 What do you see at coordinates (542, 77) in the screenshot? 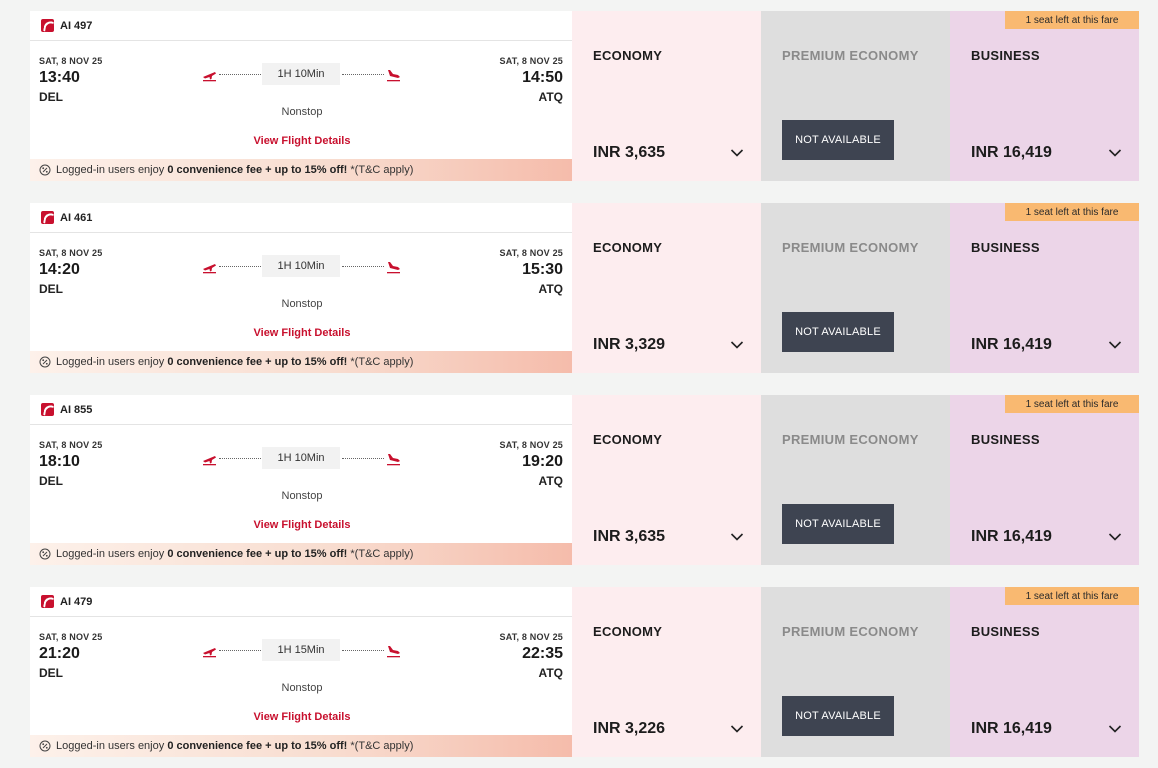
I see `arrival-time: 14:50` at bounding box center [542, 77].